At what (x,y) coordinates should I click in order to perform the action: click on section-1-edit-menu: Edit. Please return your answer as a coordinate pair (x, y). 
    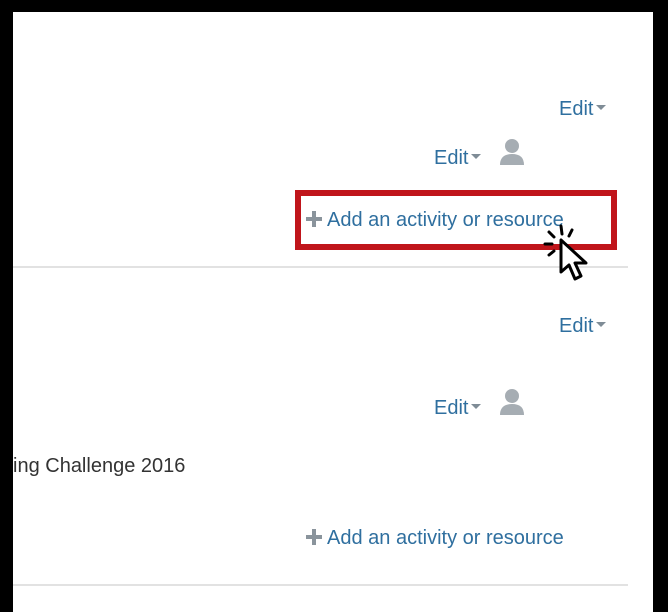
    Looking at the image, I should click on (583, 109).